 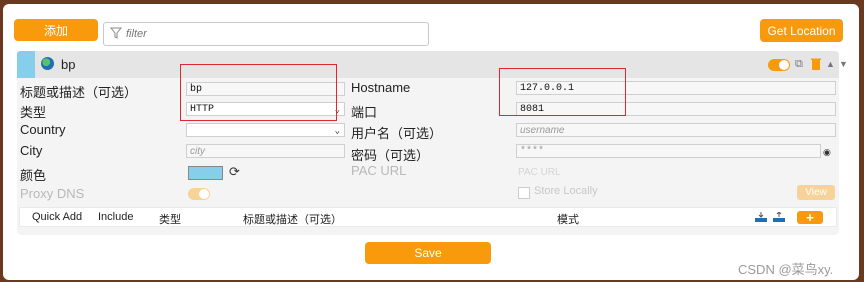 I want to click on port-label: 端口, so click(x=364, y=112).